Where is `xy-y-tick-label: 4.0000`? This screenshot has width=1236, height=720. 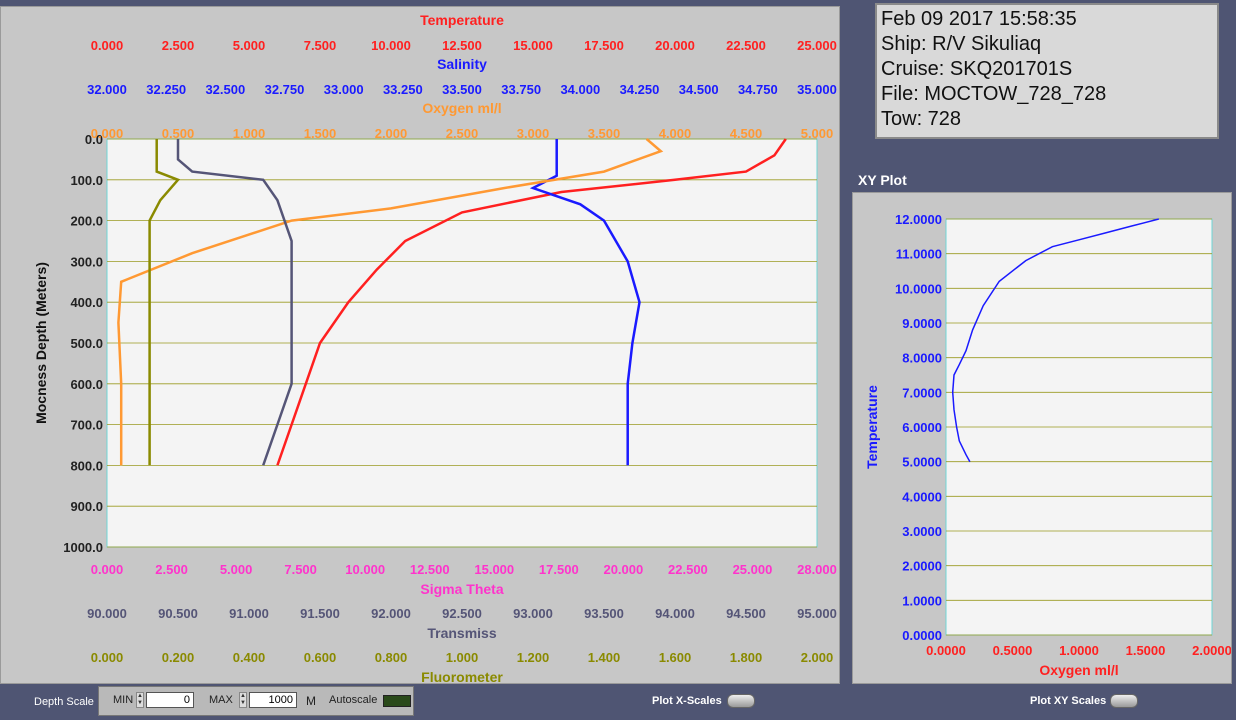 xy-y-tick-label: 4.0000 is located at coordinates (922, 496).